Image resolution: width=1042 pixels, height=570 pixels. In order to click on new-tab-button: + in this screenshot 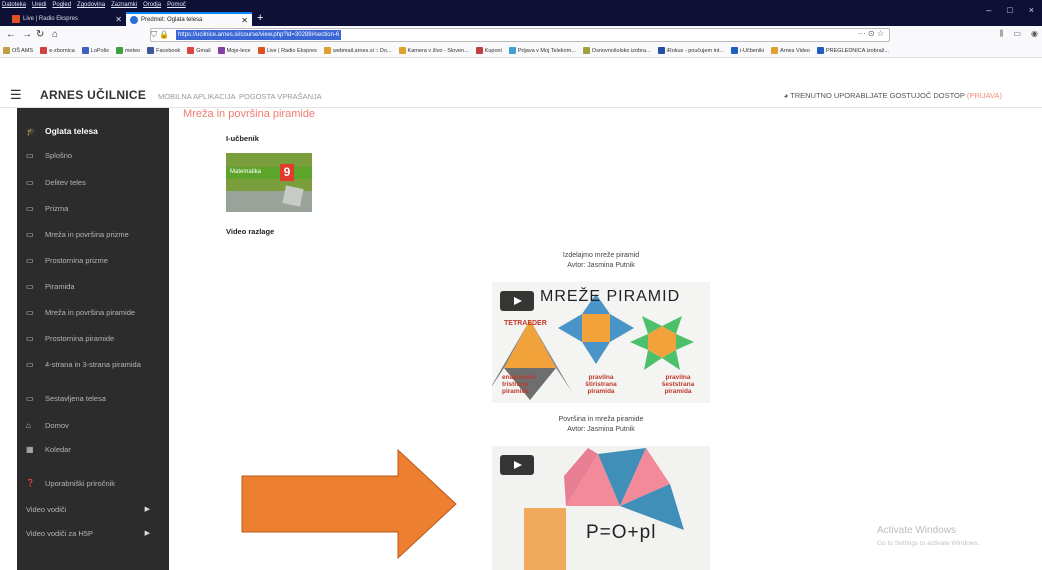, I will do `click(260, 19)`.